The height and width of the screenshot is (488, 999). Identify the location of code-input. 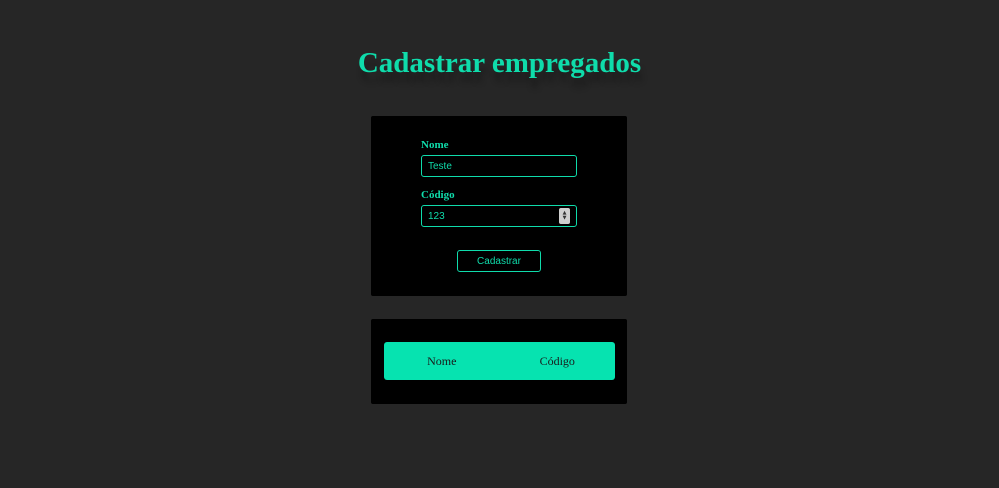
(499, 216).